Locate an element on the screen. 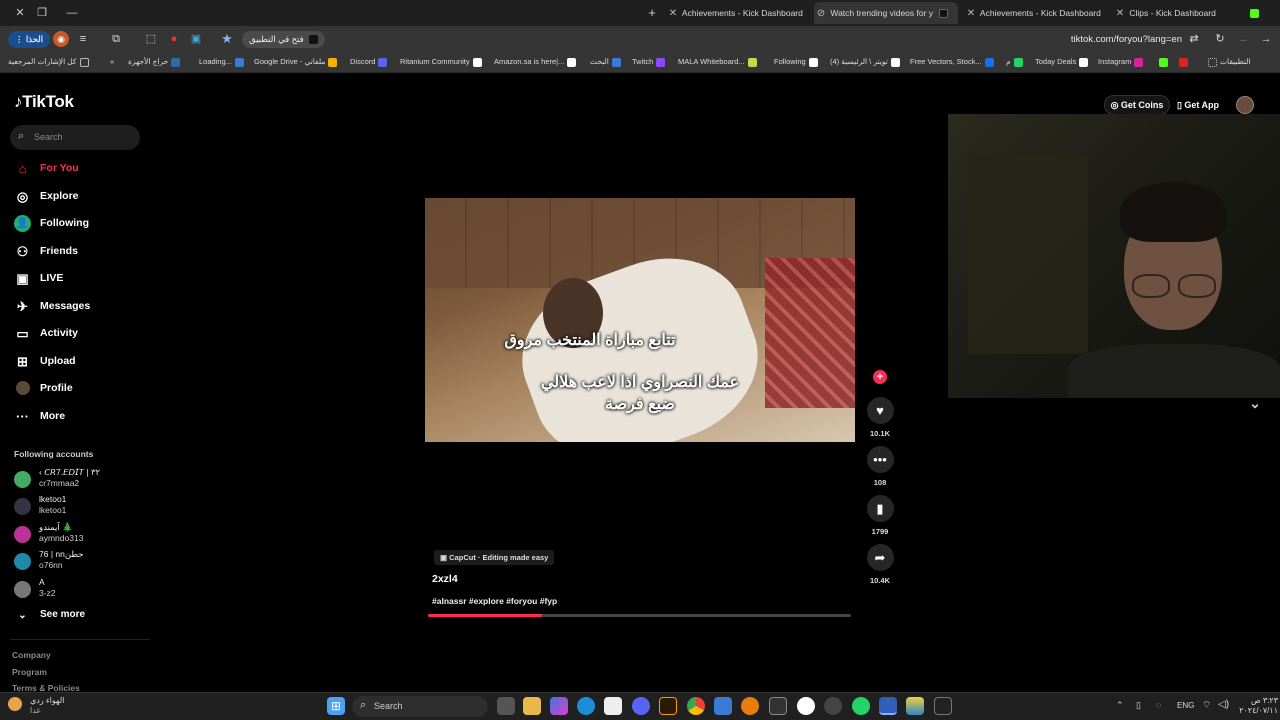 Image resolution: width=1280 pixels, height=720 pixels. store-icon is located at coordinates (613, 706).